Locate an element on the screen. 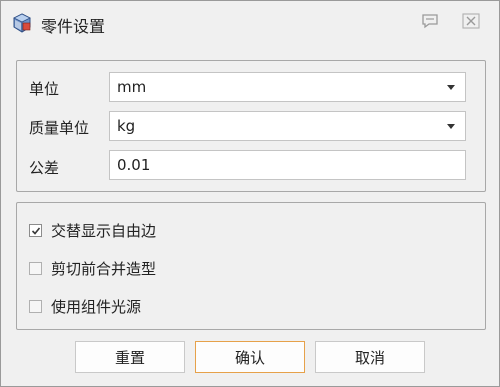 The height and width of the screenshot is (387, 500). unit-select-value: mm is located at coordinates (132, 87).